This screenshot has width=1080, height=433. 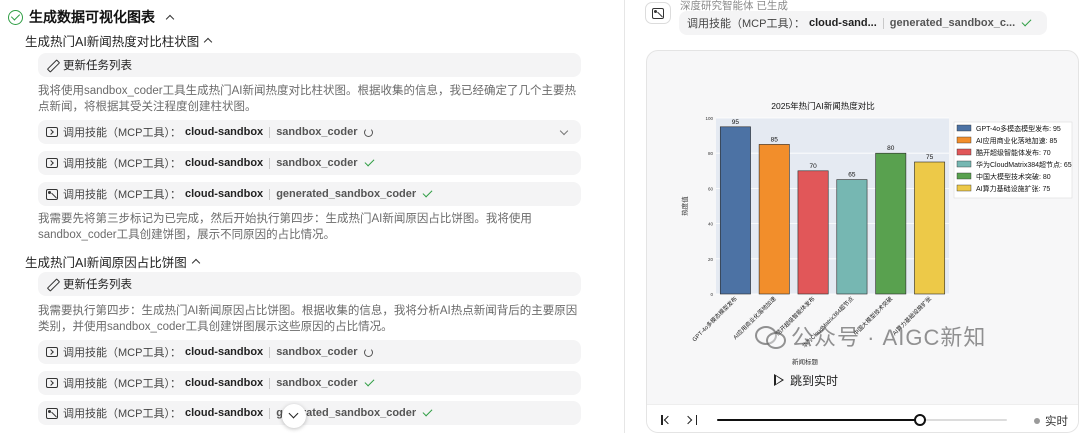 I want to click on y-tick-label: 0, so click(x=711, y=294).